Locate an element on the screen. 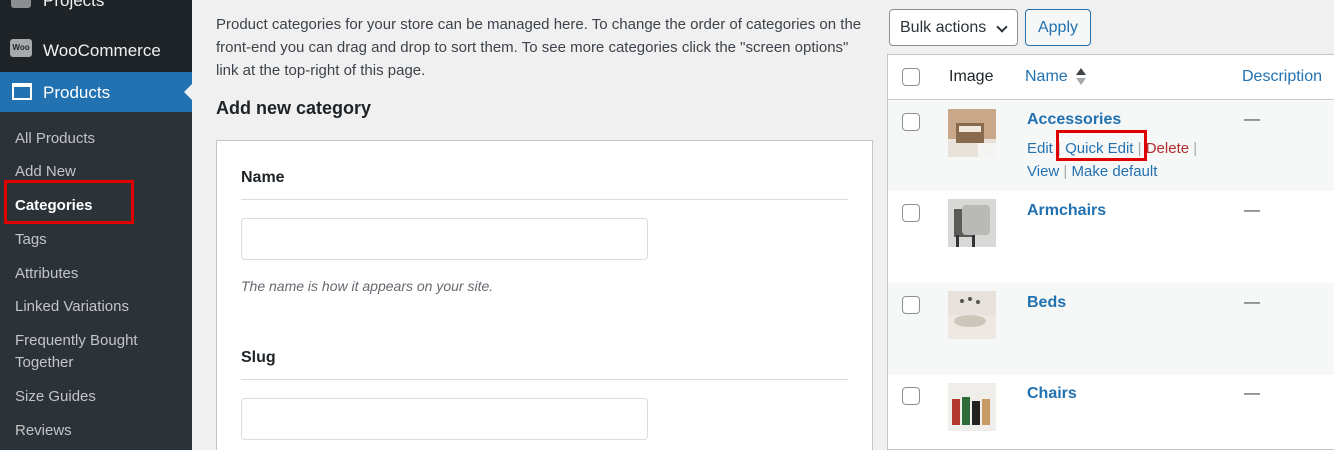 This screenshot has width=1334, height=450. name-label: Name is located at coordinates (263, 177).